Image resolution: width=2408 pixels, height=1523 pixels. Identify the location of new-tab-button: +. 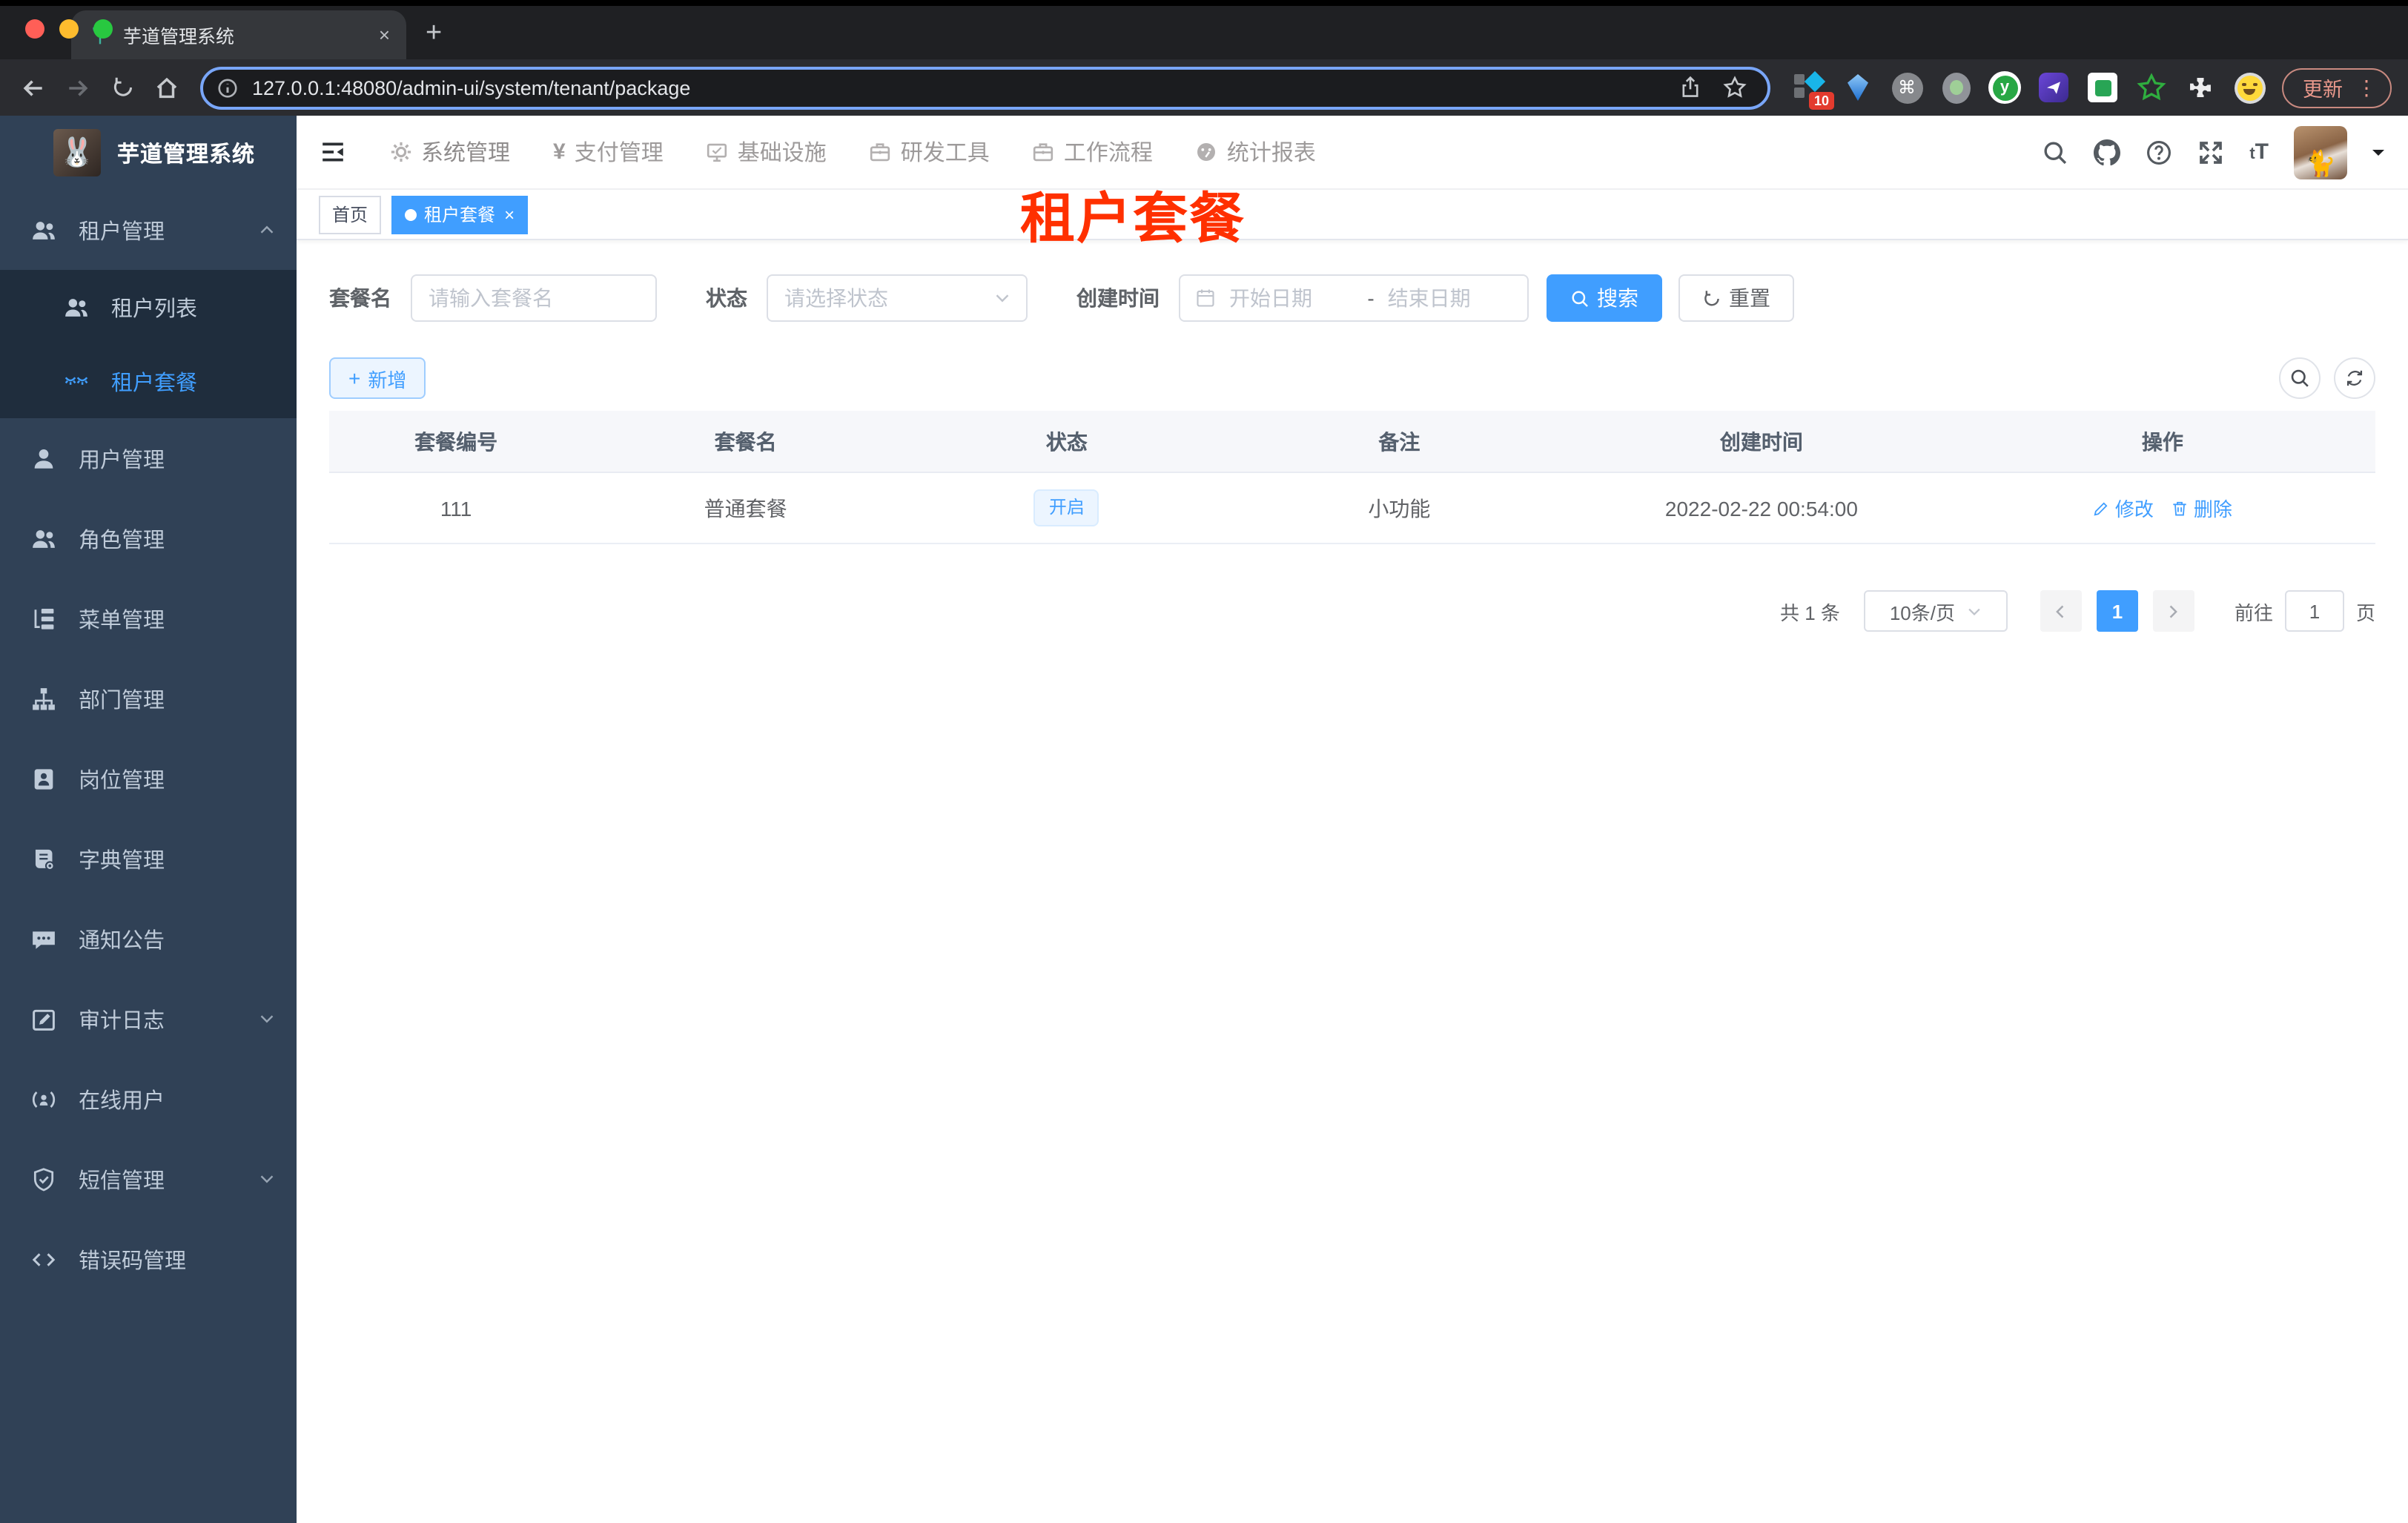
(434, 33).